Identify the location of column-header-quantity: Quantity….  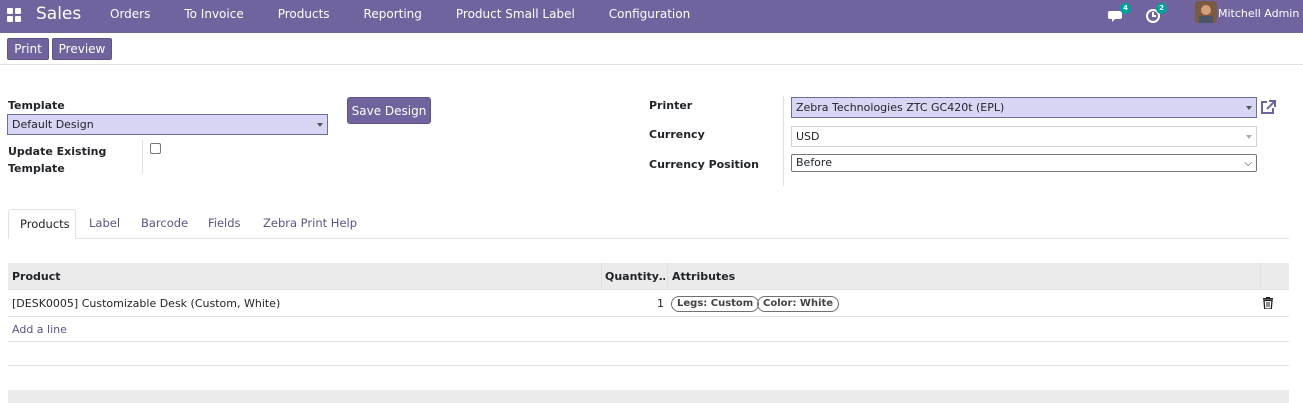
(635, 276).